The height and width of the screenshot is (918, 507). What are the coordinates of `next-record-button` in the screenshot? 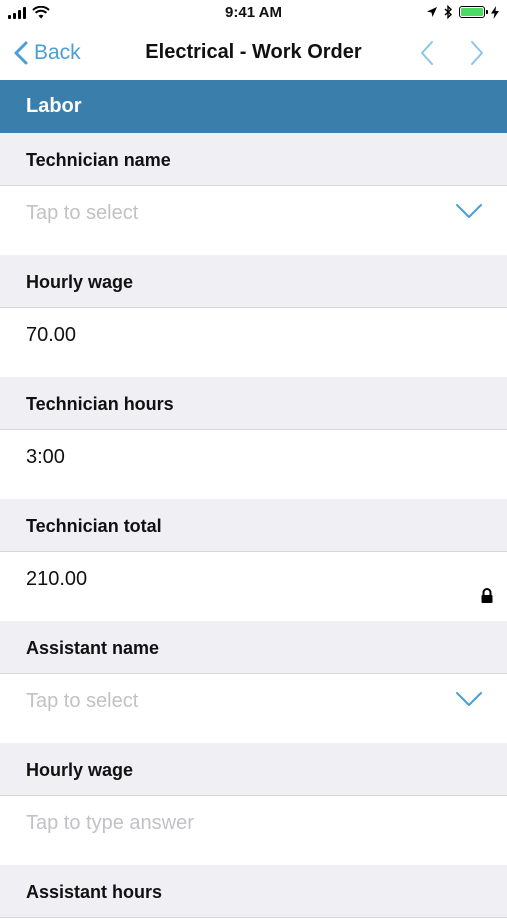 It's located at (476, 53).